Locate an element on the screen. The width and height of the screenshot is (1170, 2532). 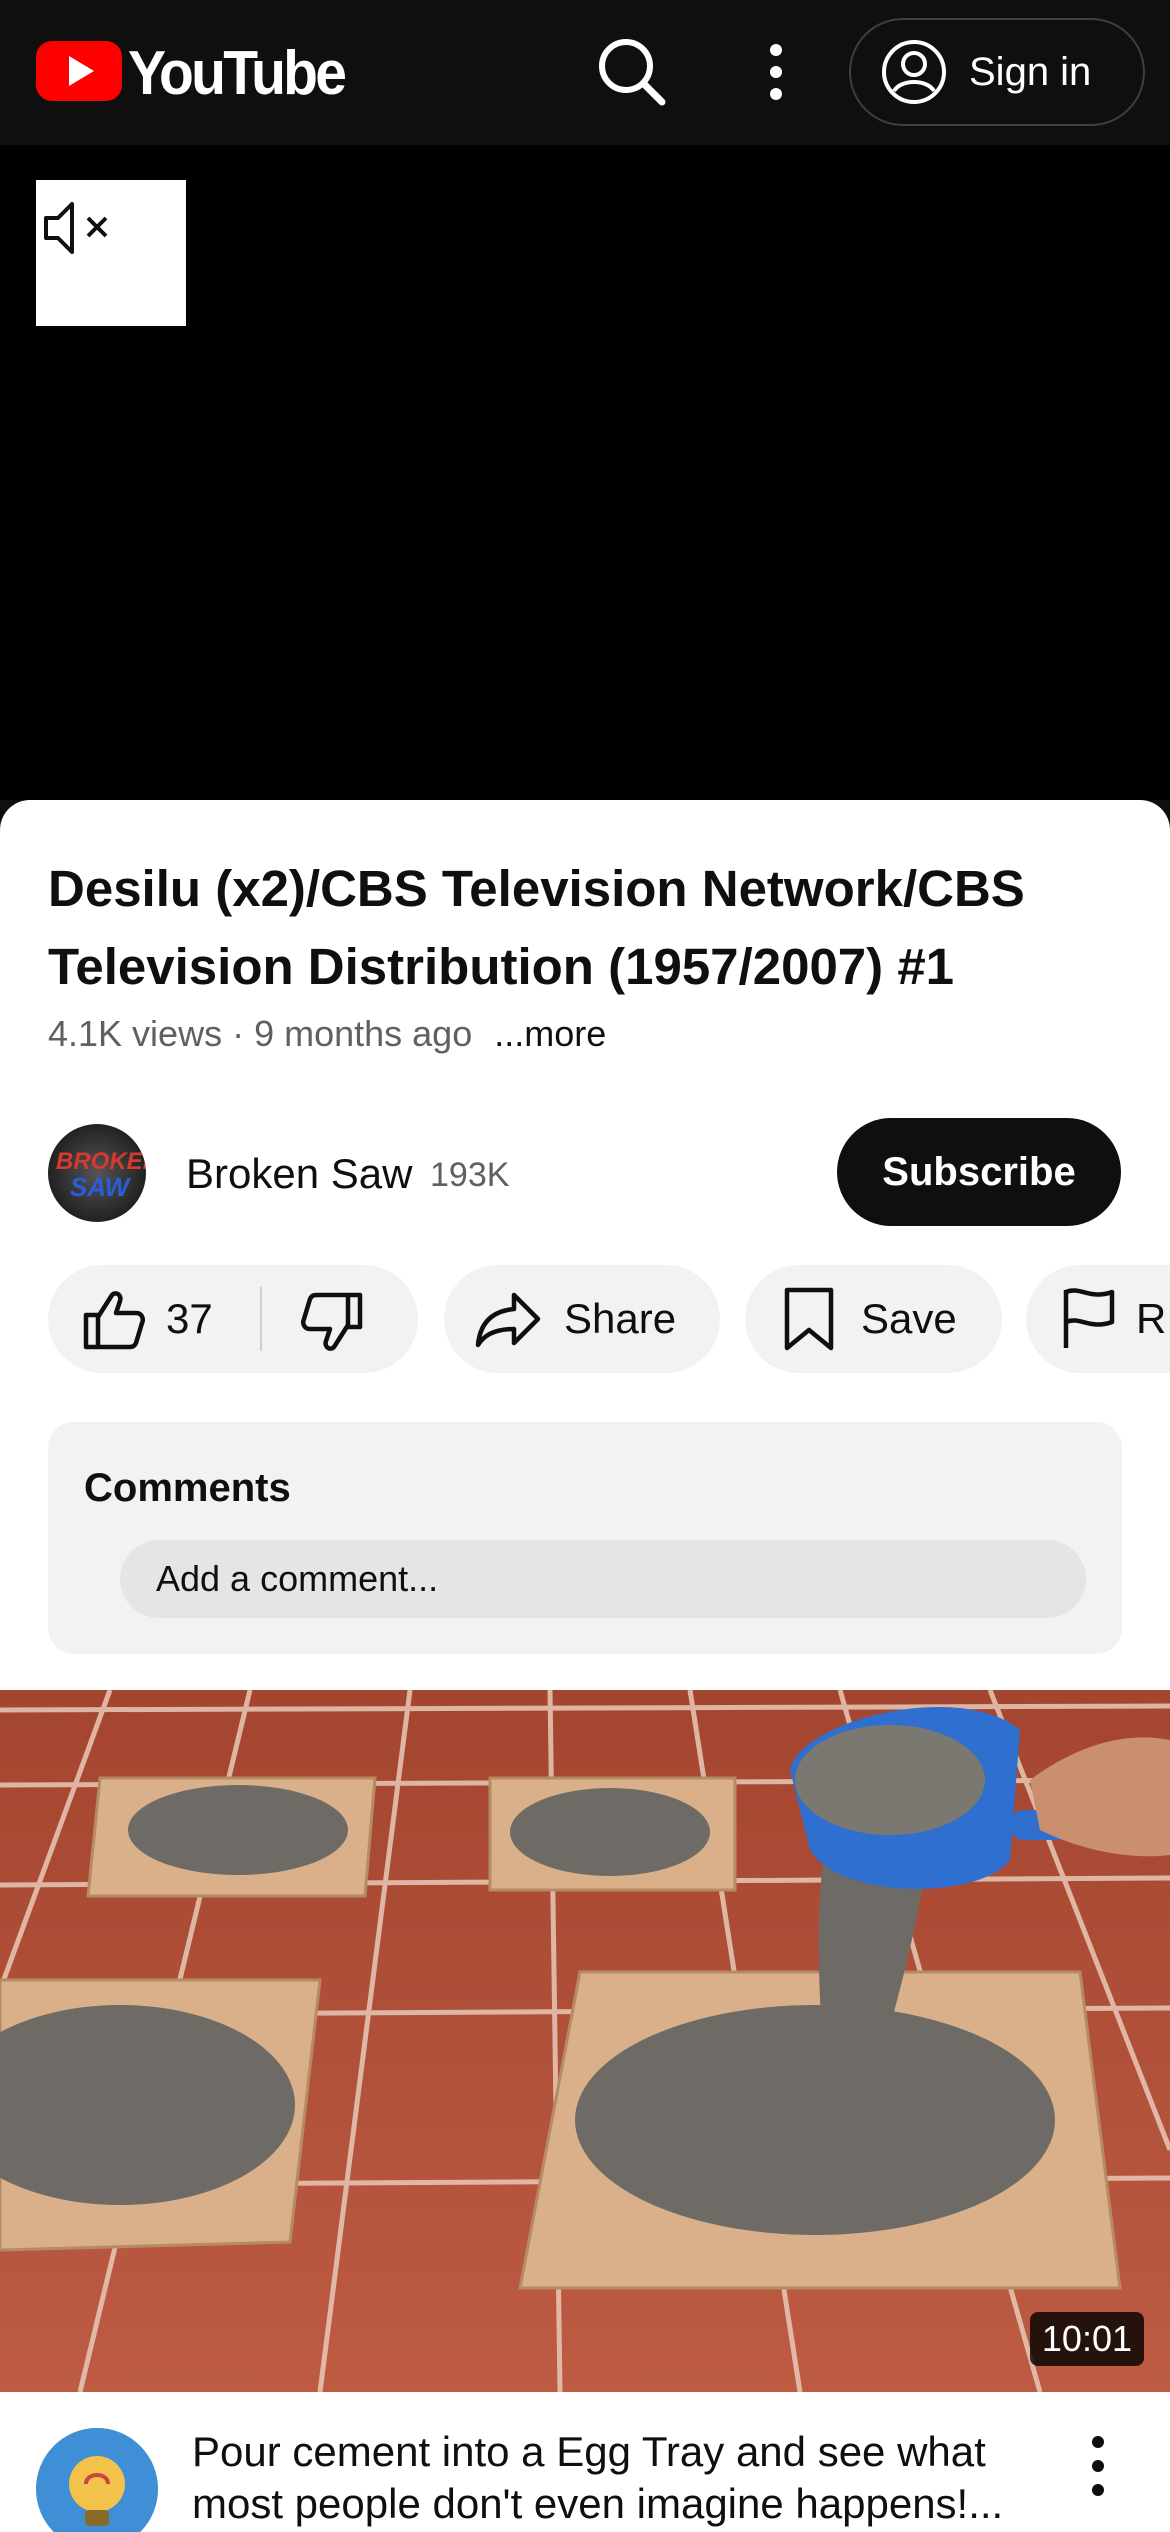
save-button: Save is located at coordinates (873, 1319).